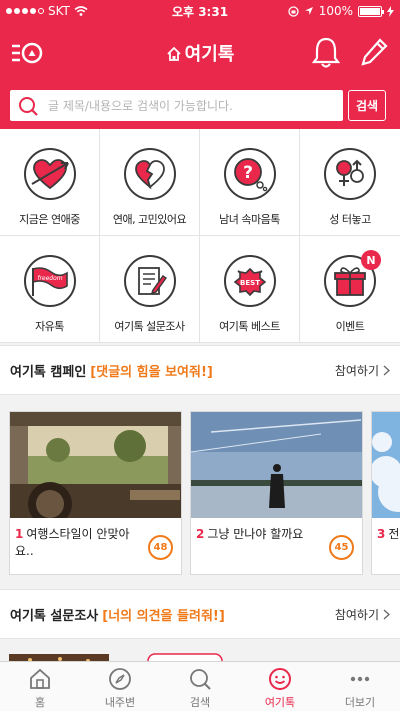 The width and height of the screenshot is (400, 711). I want to click on category-event: 이벤트, so click(350, 289).